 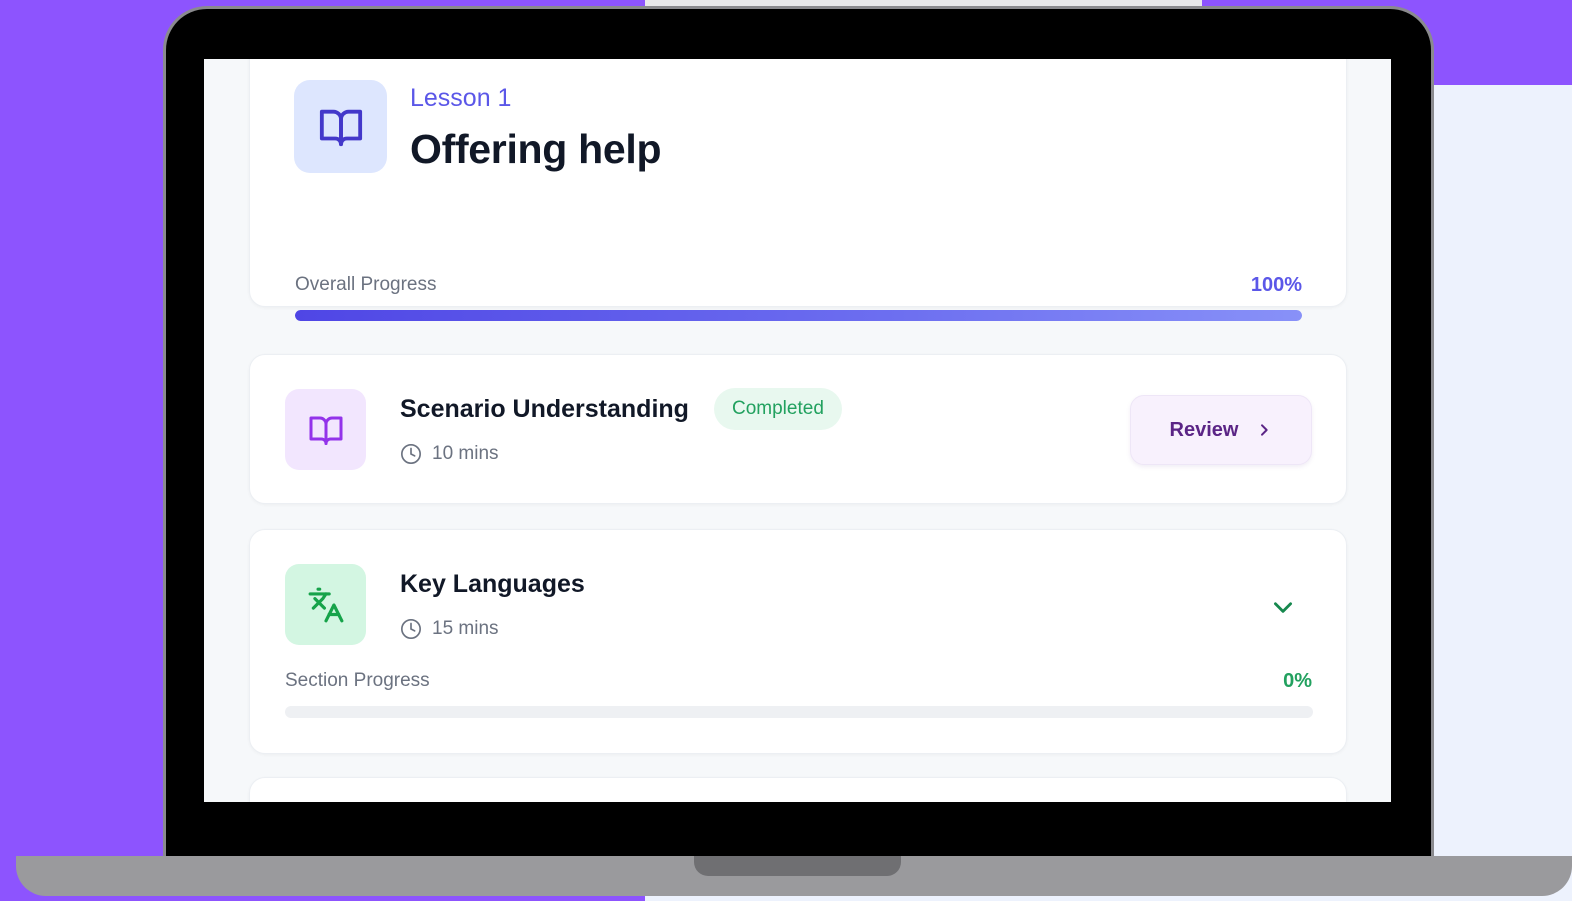 I want to click on section-title: Scenario Understanding, so click(x=544, y=409).